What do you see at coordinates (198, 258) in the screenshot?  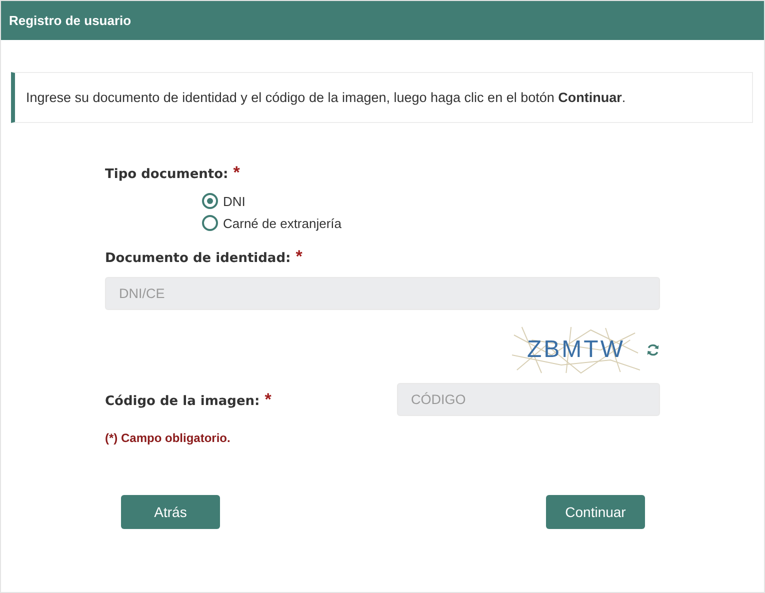 I see `field-label: Documento de identidad:` at bounding box center [198, 258].